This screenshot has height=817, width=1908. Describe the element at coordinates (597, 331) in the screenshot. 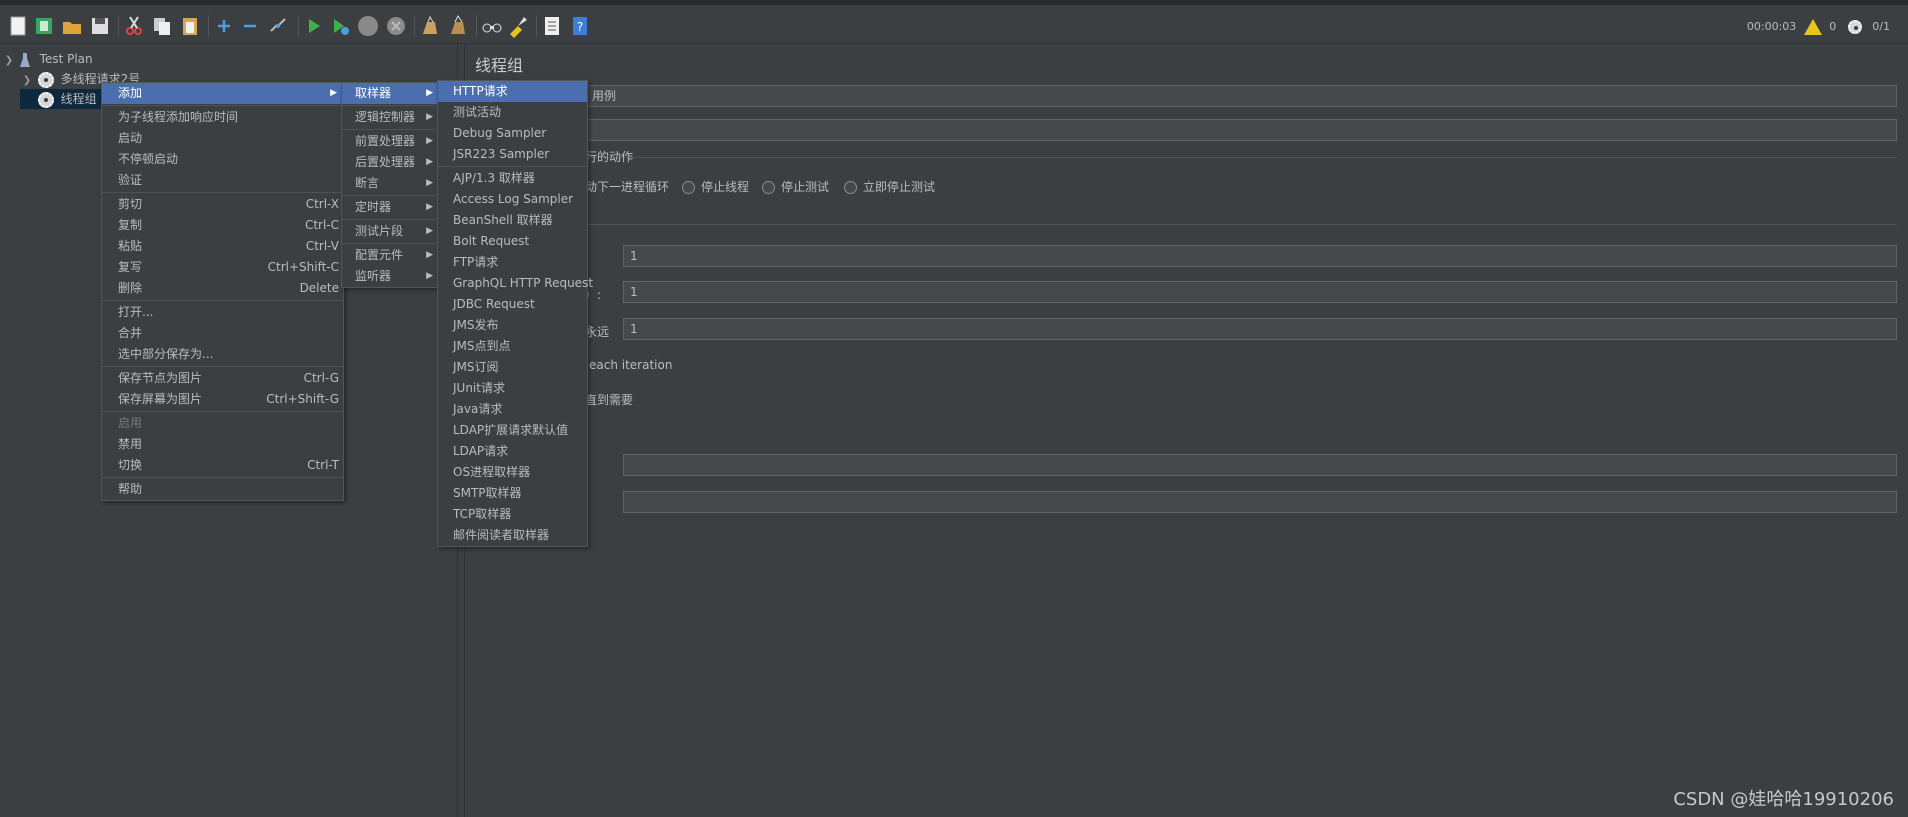

I see `loop-forever-label: 永远` at that location.